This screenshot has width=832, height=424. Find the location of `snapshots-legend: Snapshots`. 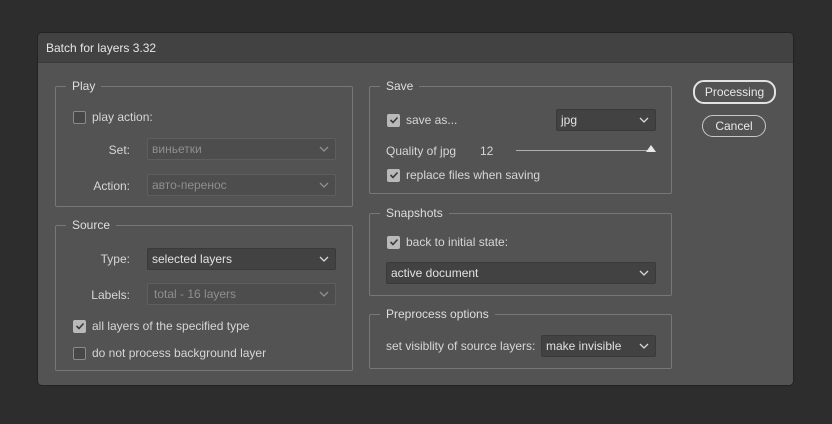

snapshots-legend: Snapshots is located at coordinates (414, 213).